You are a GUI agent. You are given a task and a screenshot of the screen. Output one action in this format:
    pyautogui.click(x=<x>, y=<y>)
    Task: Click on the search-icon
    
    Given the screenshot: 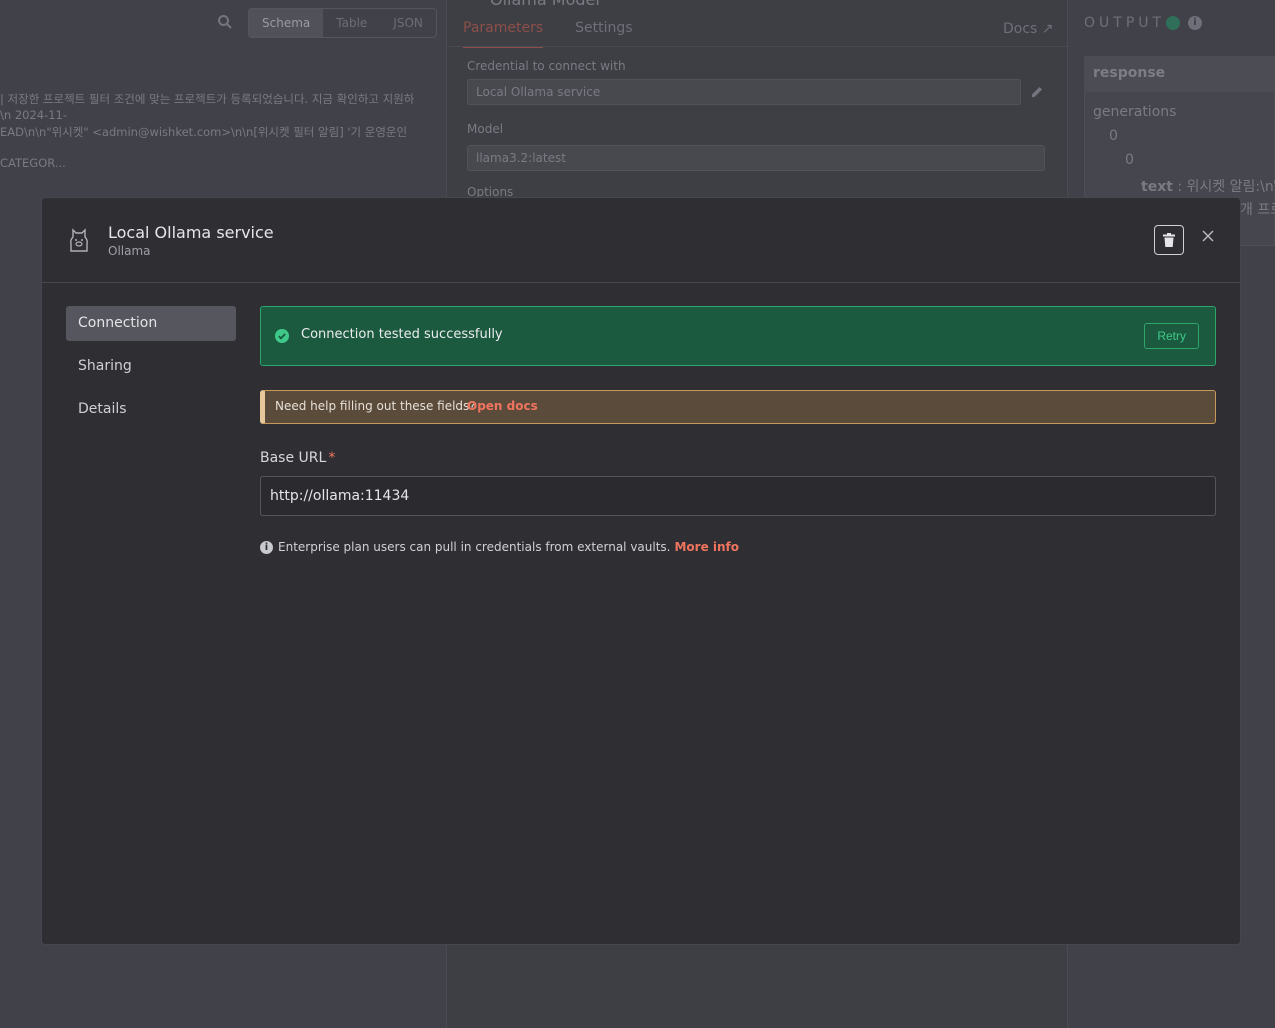 What is the action you would take?
    pyautogui.click(x=225, y=22)
    